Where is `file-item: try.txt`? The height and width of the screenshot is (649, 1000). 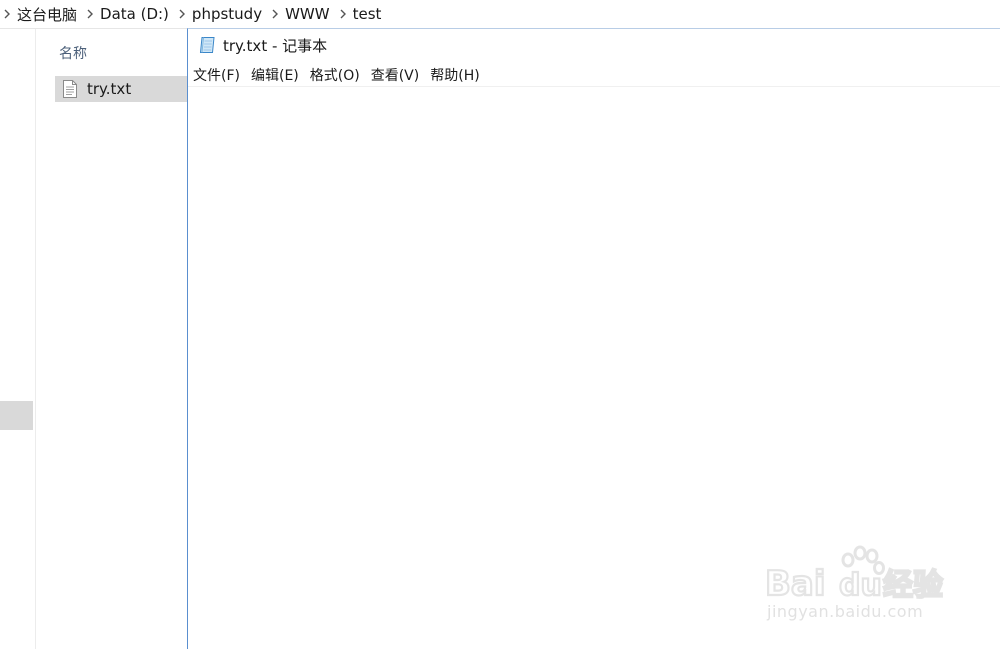 file-item: try.txt is located at coordinates (121, 89).